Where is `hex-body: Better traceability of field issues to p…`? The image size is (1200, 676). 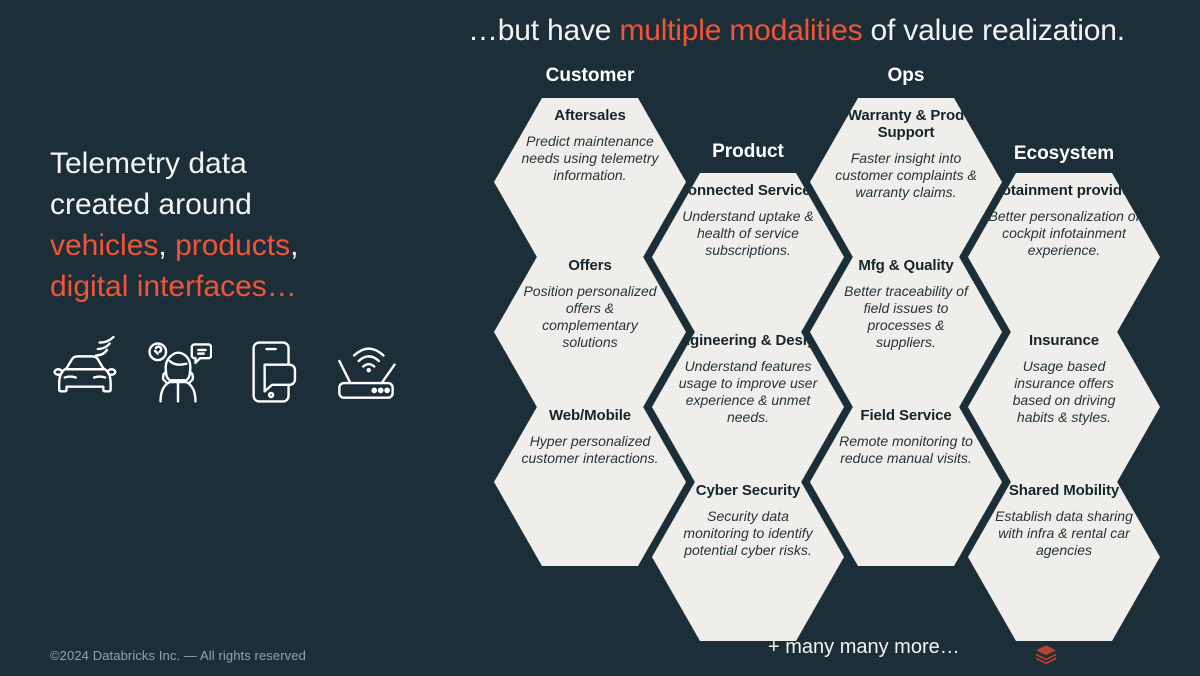 hex-body: Better traceability of field issues to p… is located at coordinates (906, 316).